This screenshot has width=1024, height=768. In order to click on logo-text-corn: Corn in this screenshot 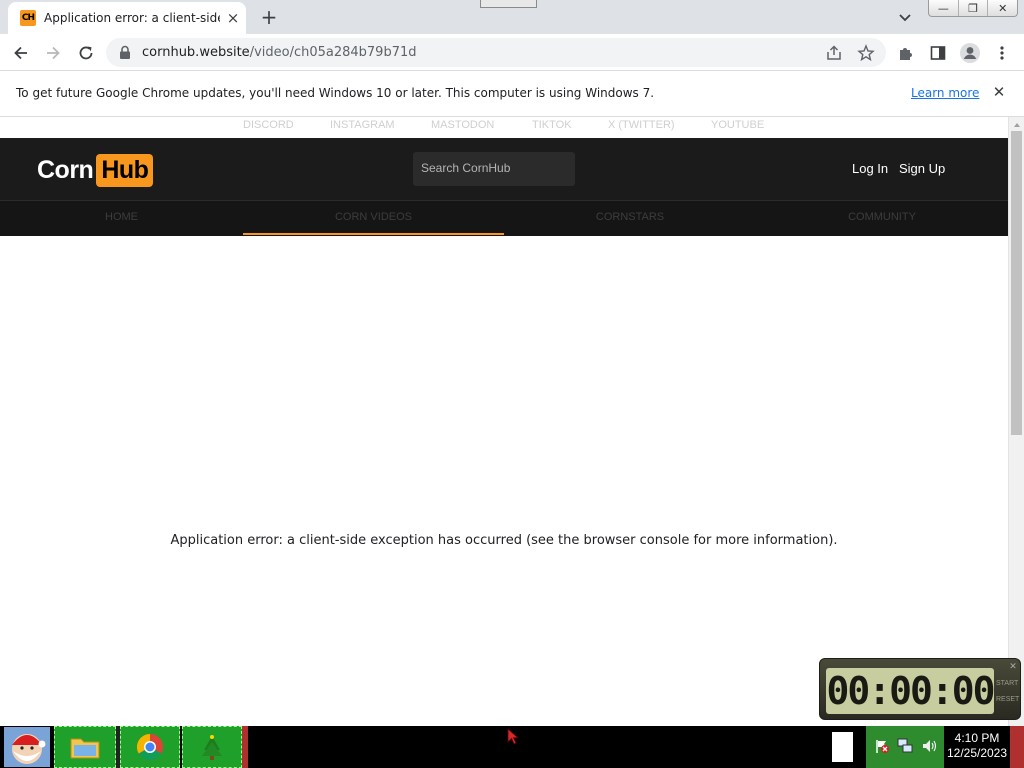, I will do `click(65, 169)`.